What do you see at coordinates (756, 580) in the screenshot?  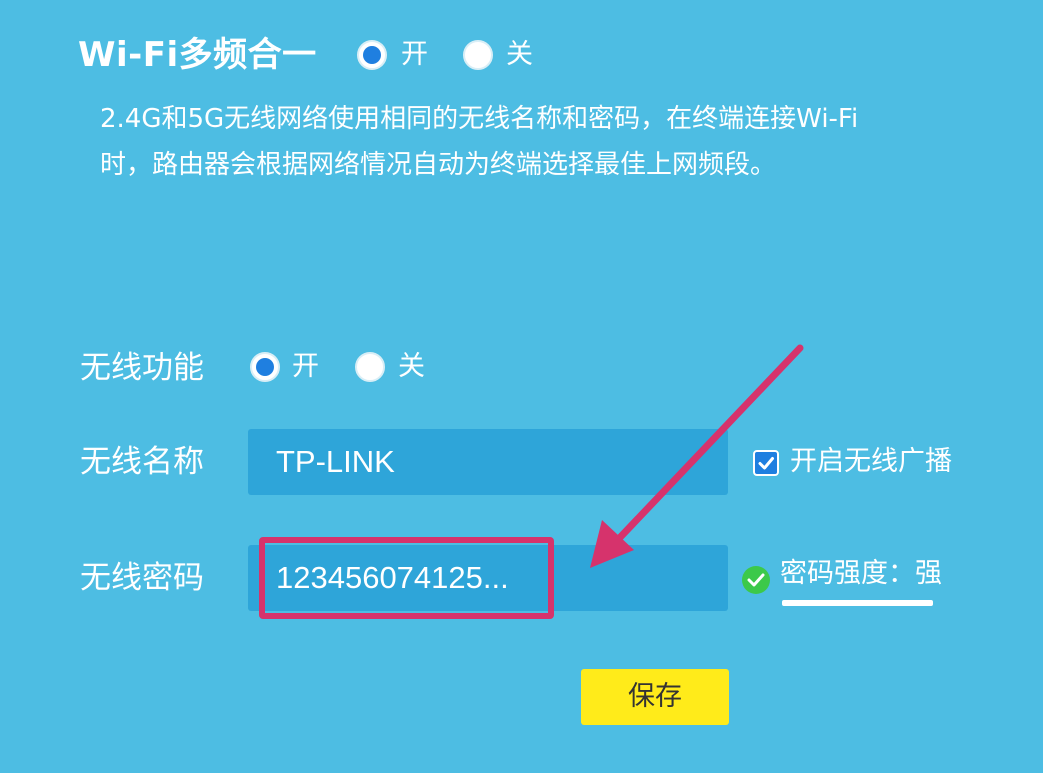 I see `check-circle-icon` at bounding box center [756, 580].